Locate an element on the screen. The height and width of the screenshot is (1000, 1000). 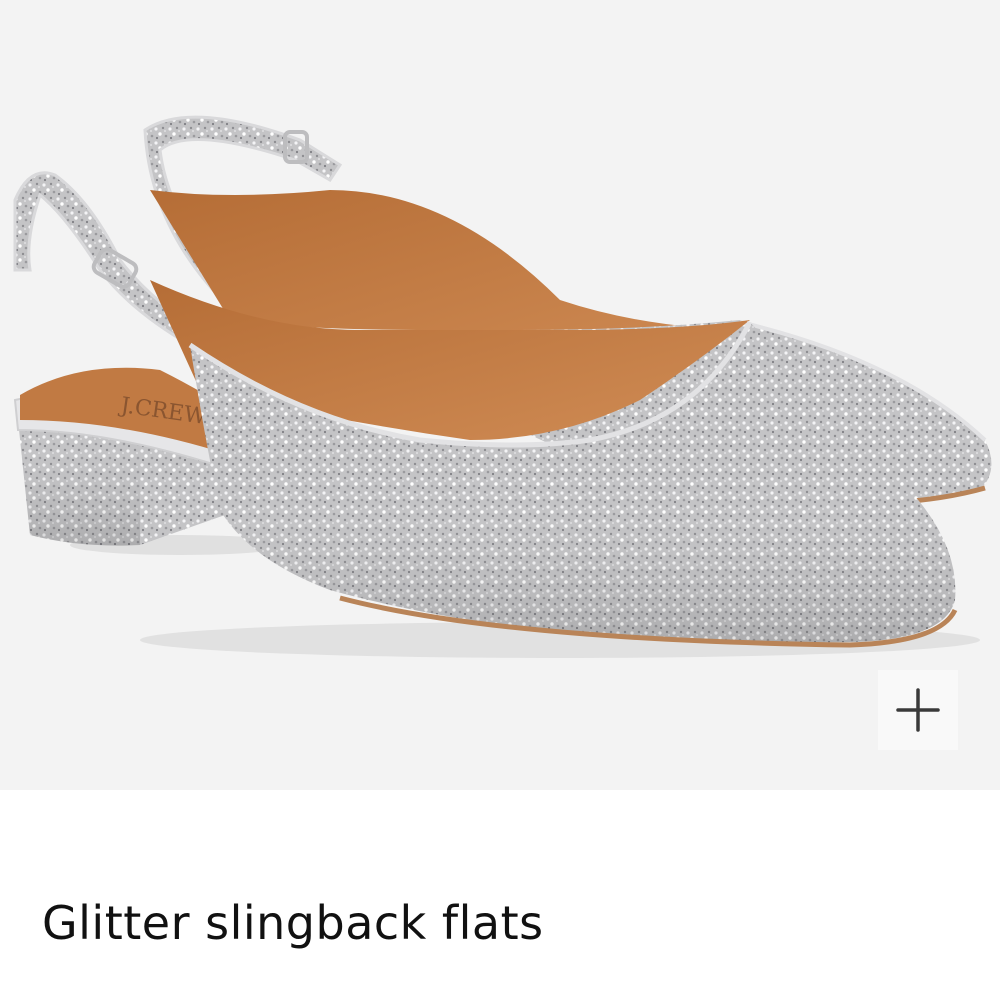
plus-icon is located at coordinates (918, 710).